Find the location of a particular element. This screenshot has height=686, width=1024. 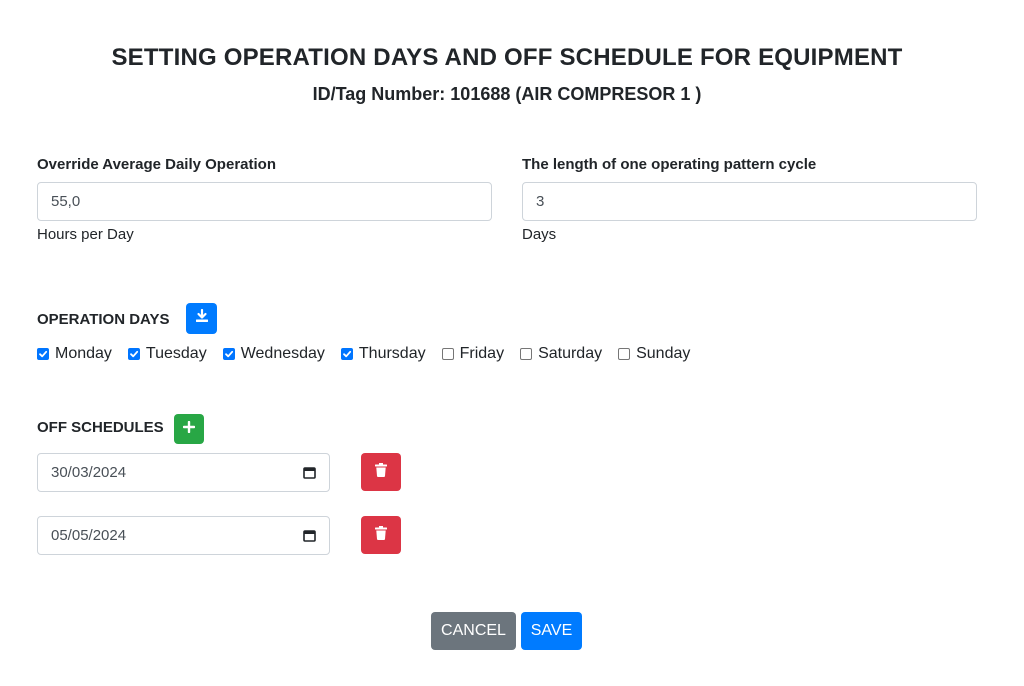

cycle-unit: Days is located at coordinates (539, 234).